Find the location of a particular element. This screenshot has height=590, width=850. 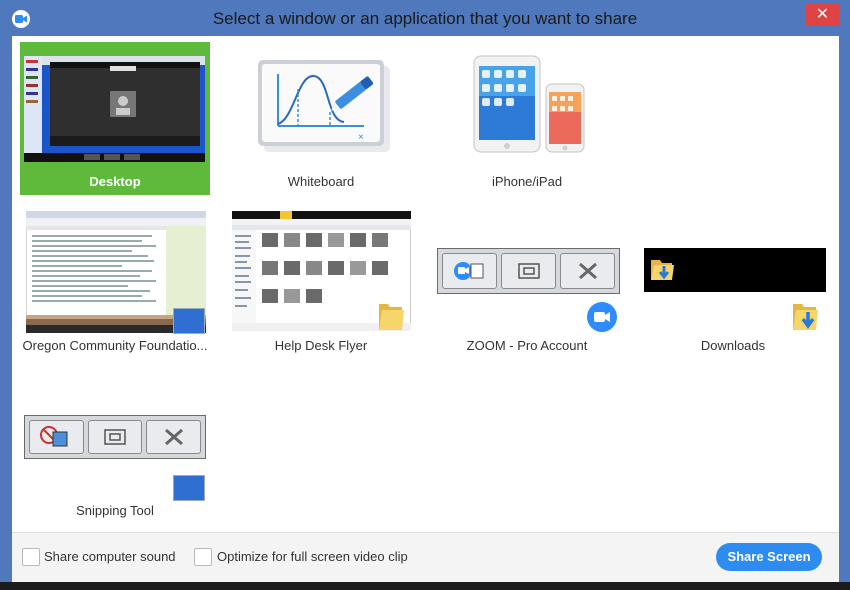

close-icon: ✕ is located at coordinates (822, 14).